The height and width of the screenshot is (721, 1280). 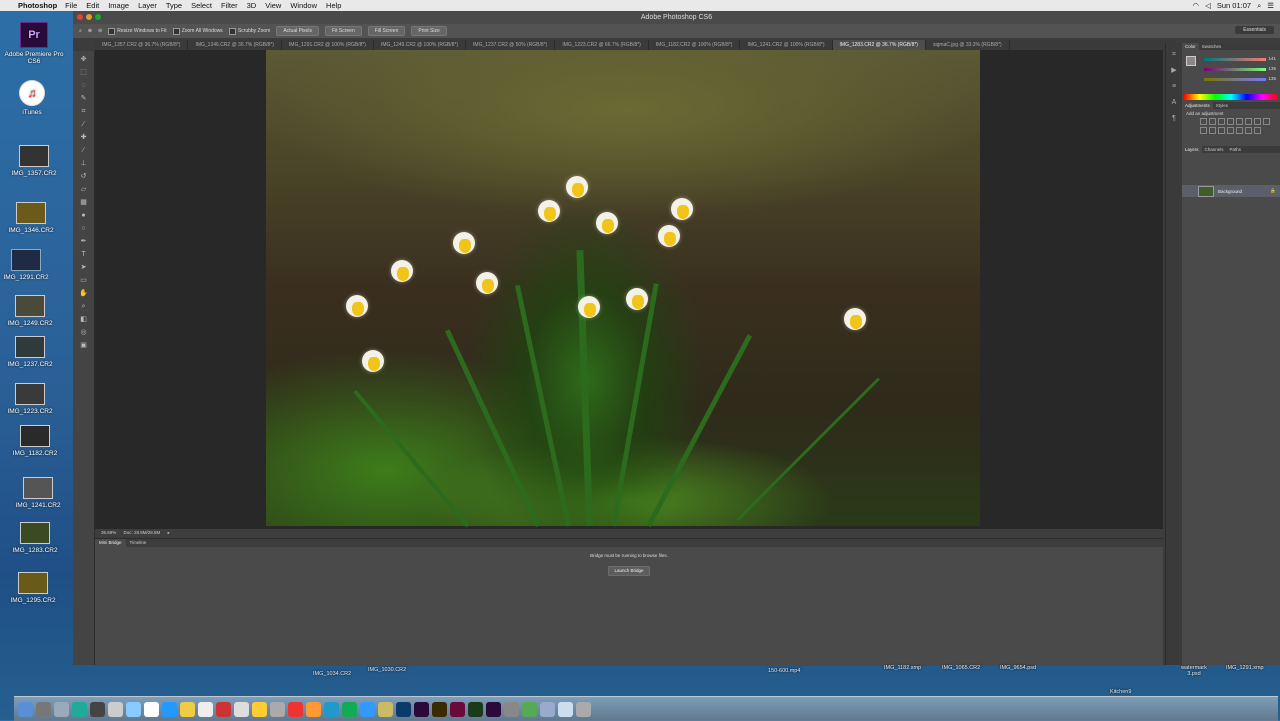 I want to click on tab-layers: Layers, so click(x=1192, y=149).